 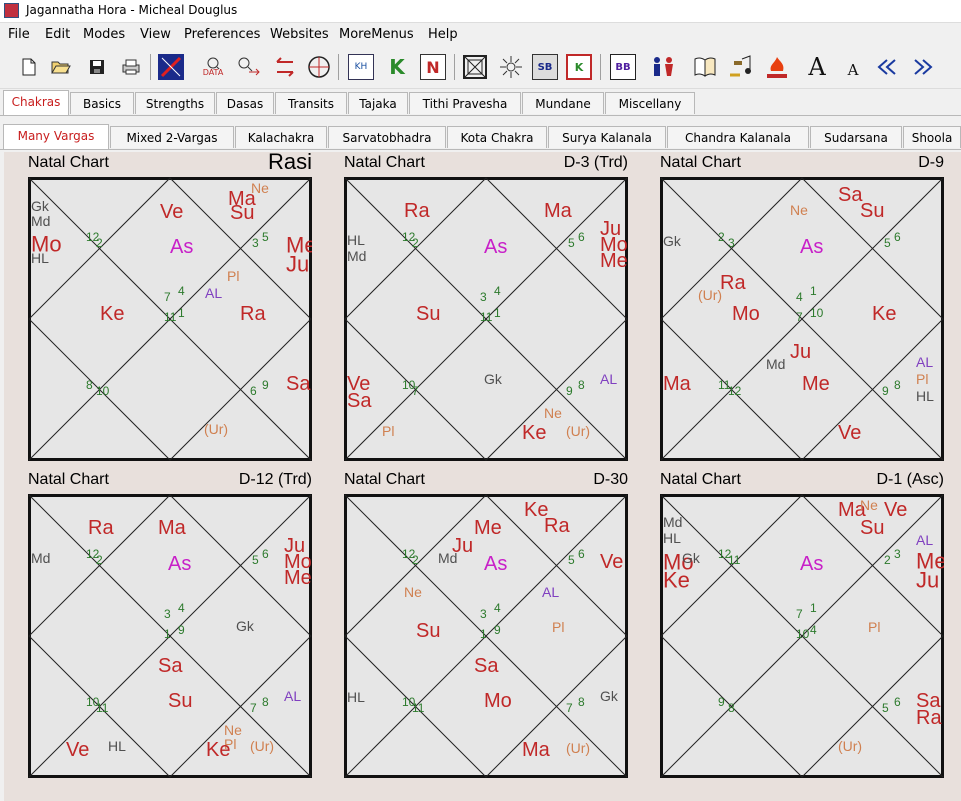 I want to click on tab-strengths: Strengths, so click(x=175, y=103).